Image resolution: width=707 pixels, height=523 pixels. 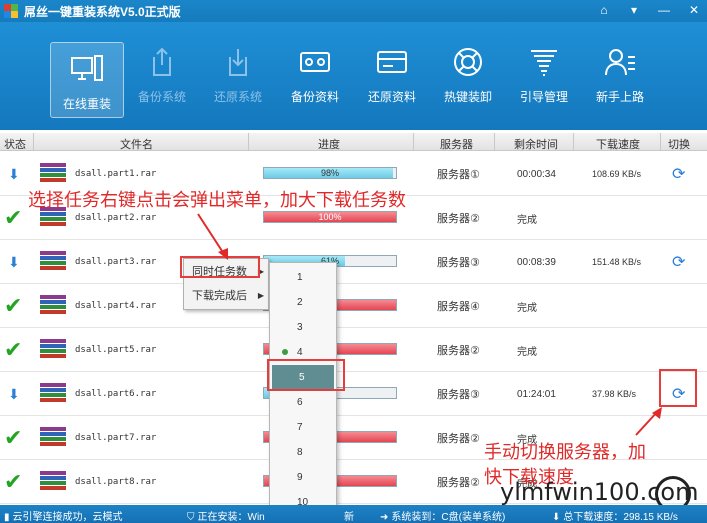 What do you see at coordinates (384, 517) in the screenshot?
I see `install-arrow-icon: ➜` at bounding box center [384, 517].